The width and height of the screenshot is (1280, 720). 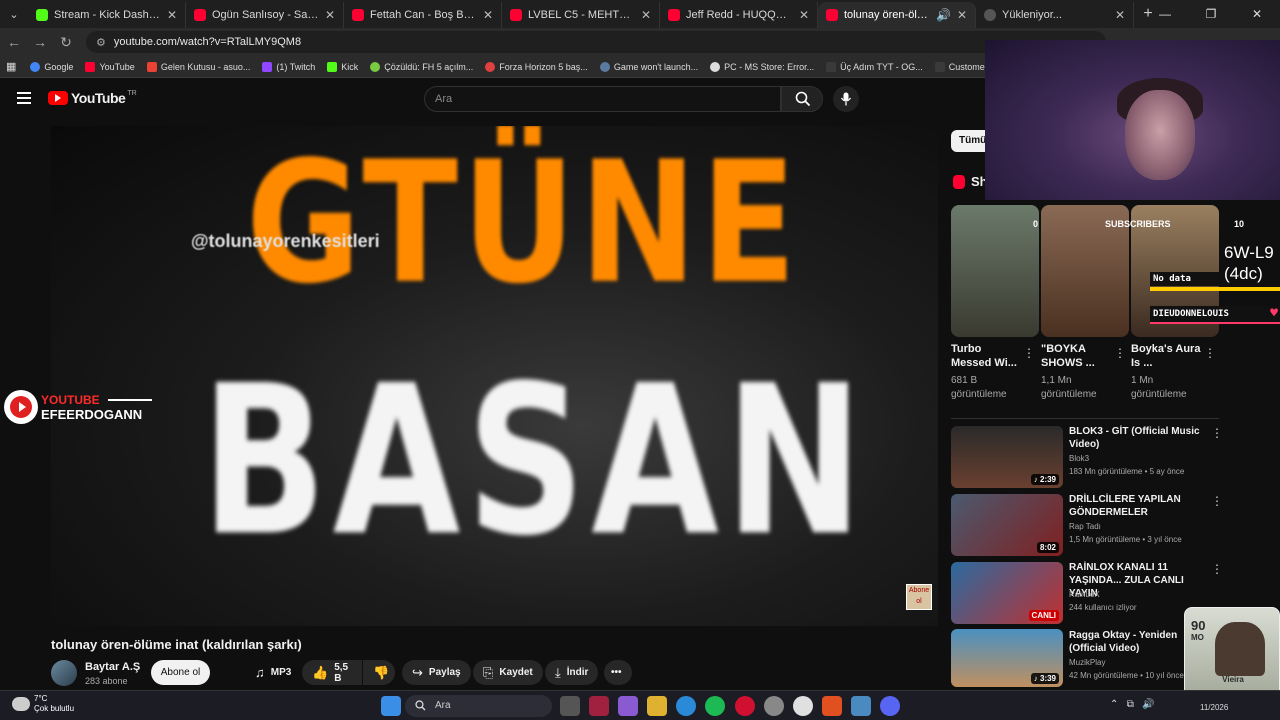 I want to click on bookmark-item: Kick, so click(x=342, y=66).